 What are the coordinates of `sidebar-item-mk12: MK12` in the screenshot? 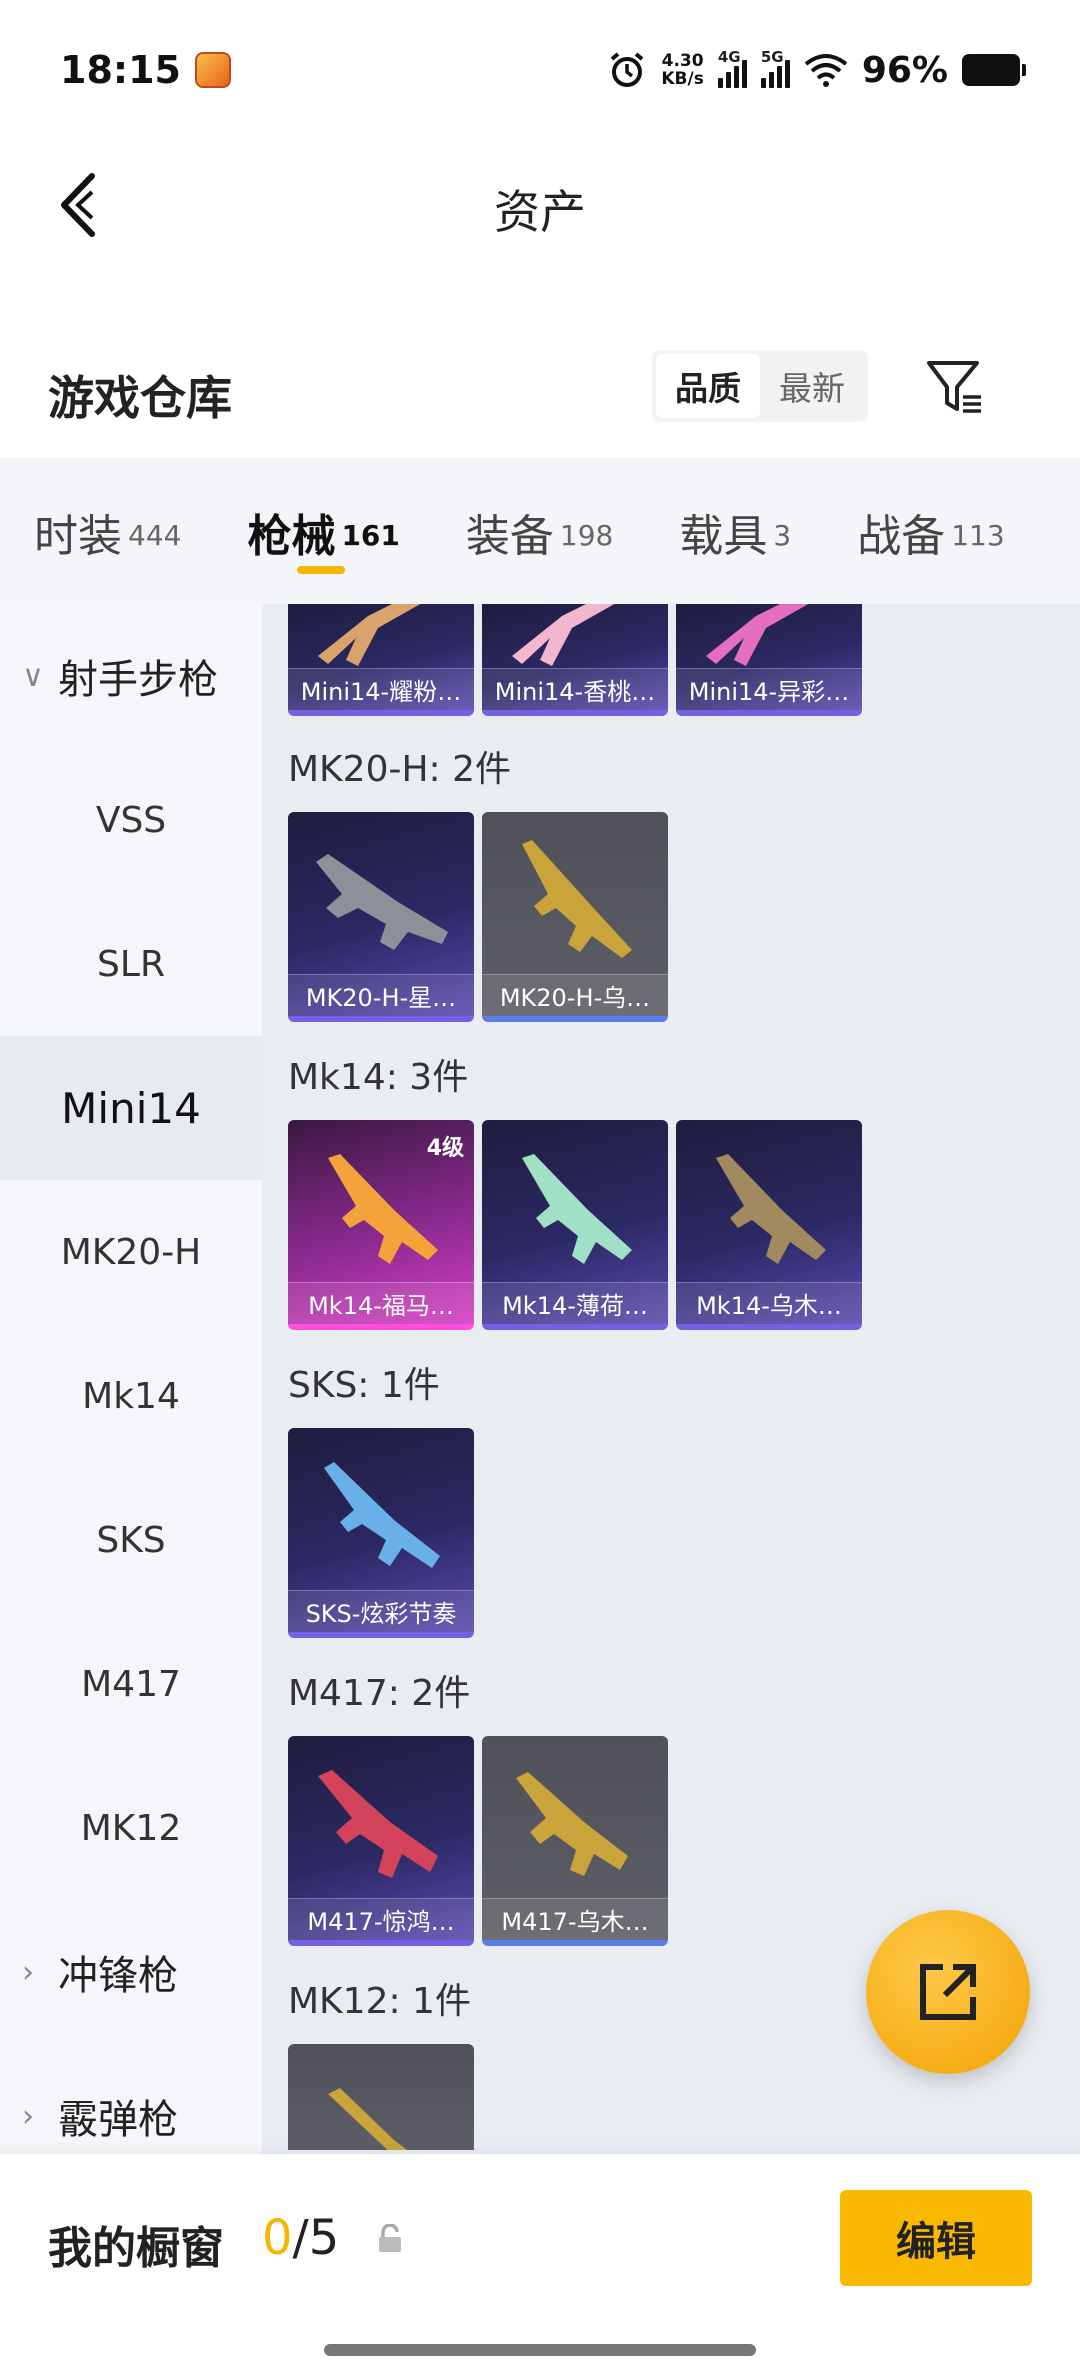 It's located at (131, 1828).